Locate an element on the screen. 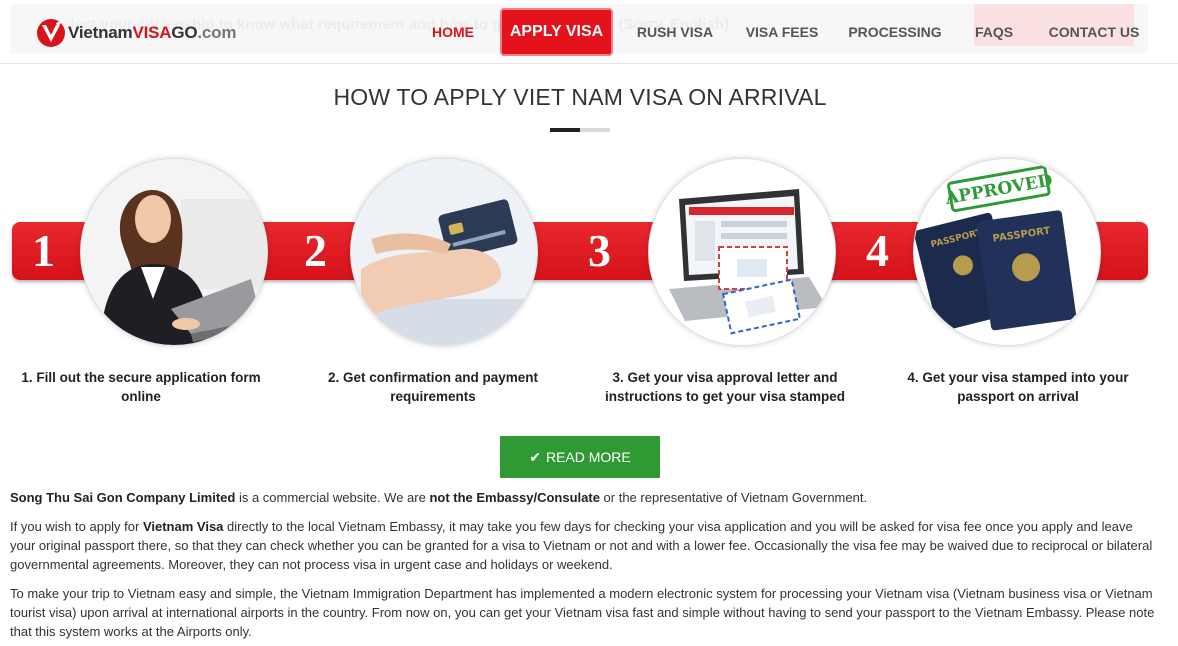 This screenshot has height=646, width=1178. step-4-image: APPROVED PASSPORT PASSPORT is located at coordinates (1007, 252).